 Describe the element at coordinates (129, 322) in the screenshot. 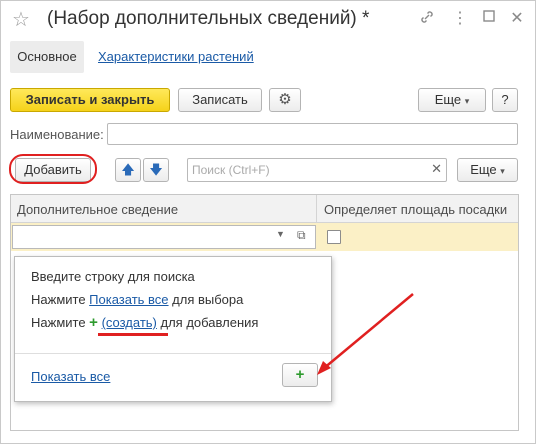

I see `create-link: (создать)` at that location.